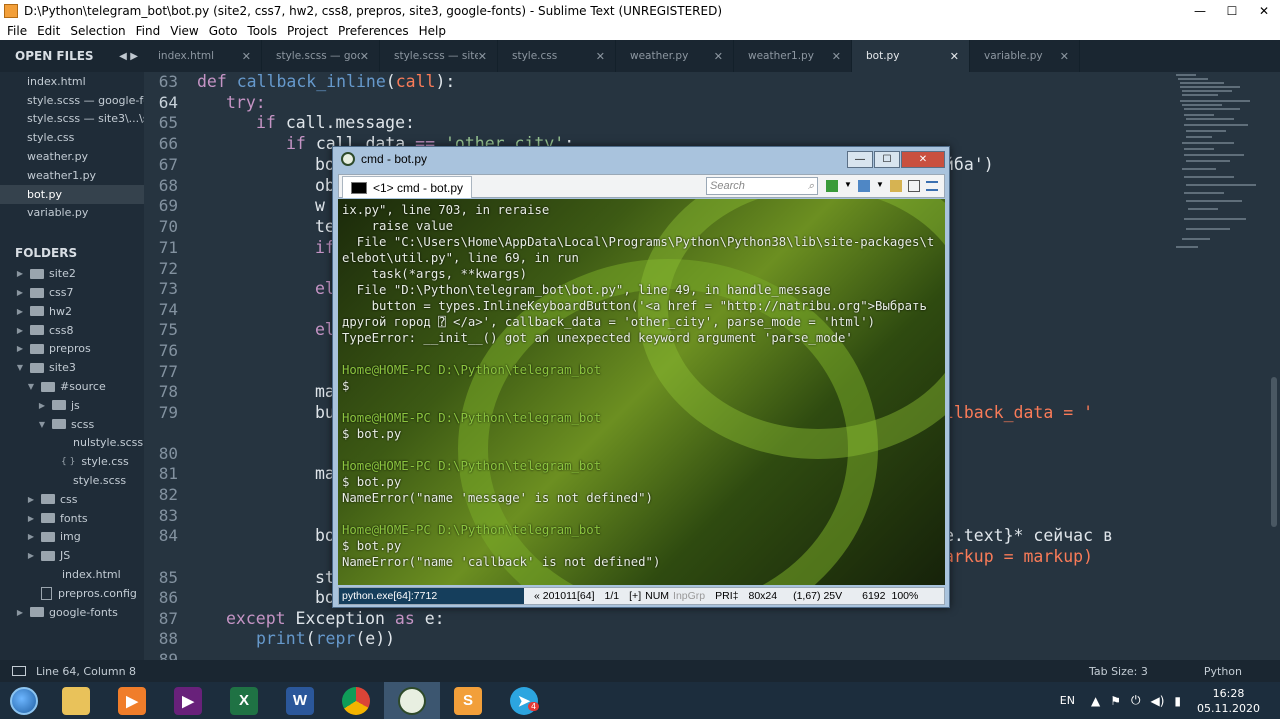  What do you see at coordinates (72, 593) in the screenshot?
I see `folder-tree-item: prepros.config` at bounding box center [72, 593].